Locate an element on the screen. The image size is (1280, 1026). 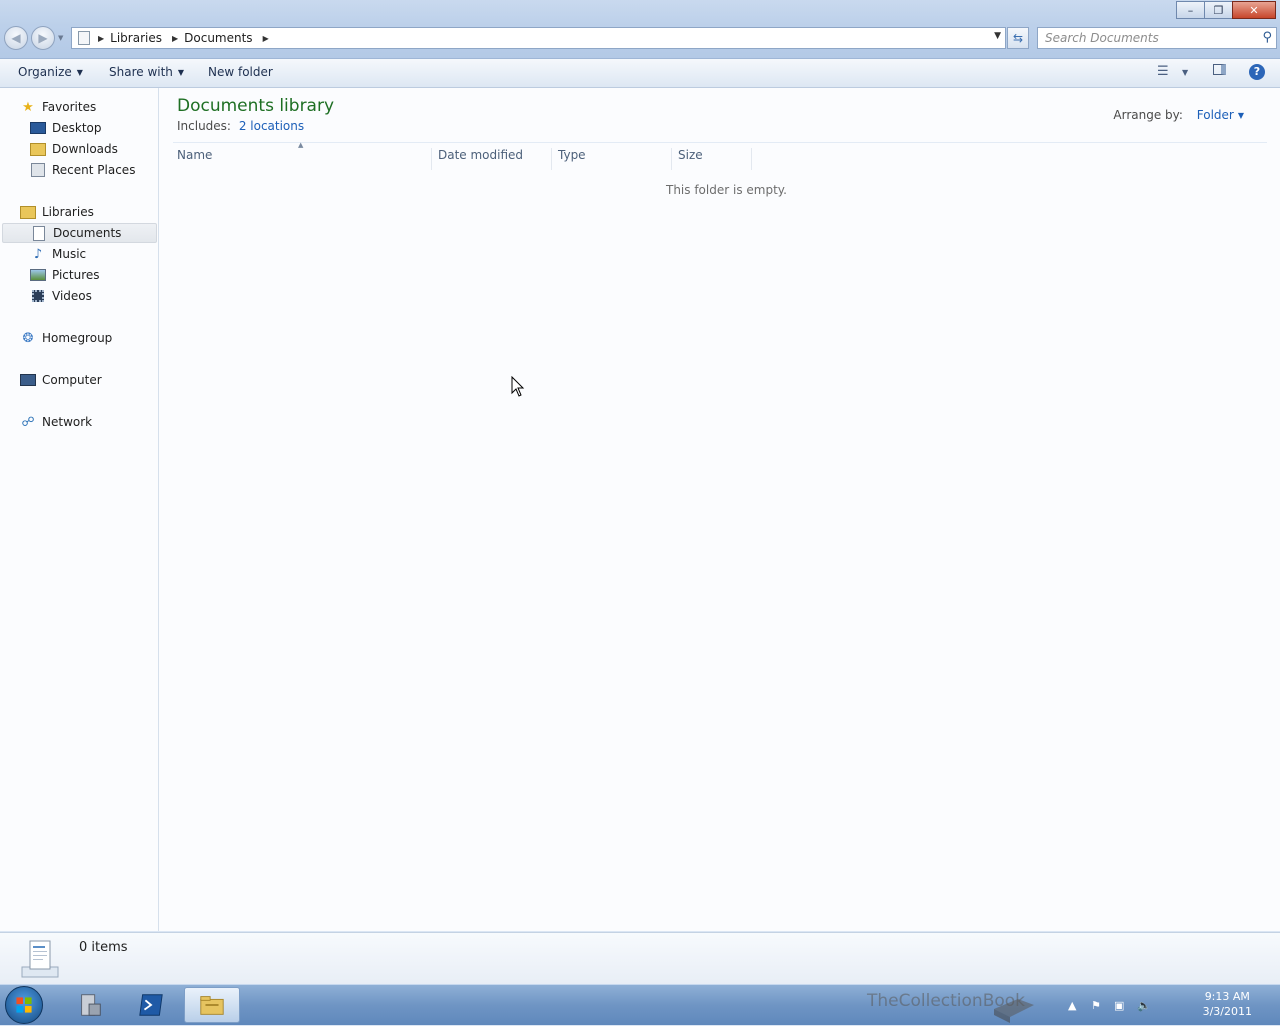
action-center-flag-icon: ⚑ is located at coordinates (1096, 1005).